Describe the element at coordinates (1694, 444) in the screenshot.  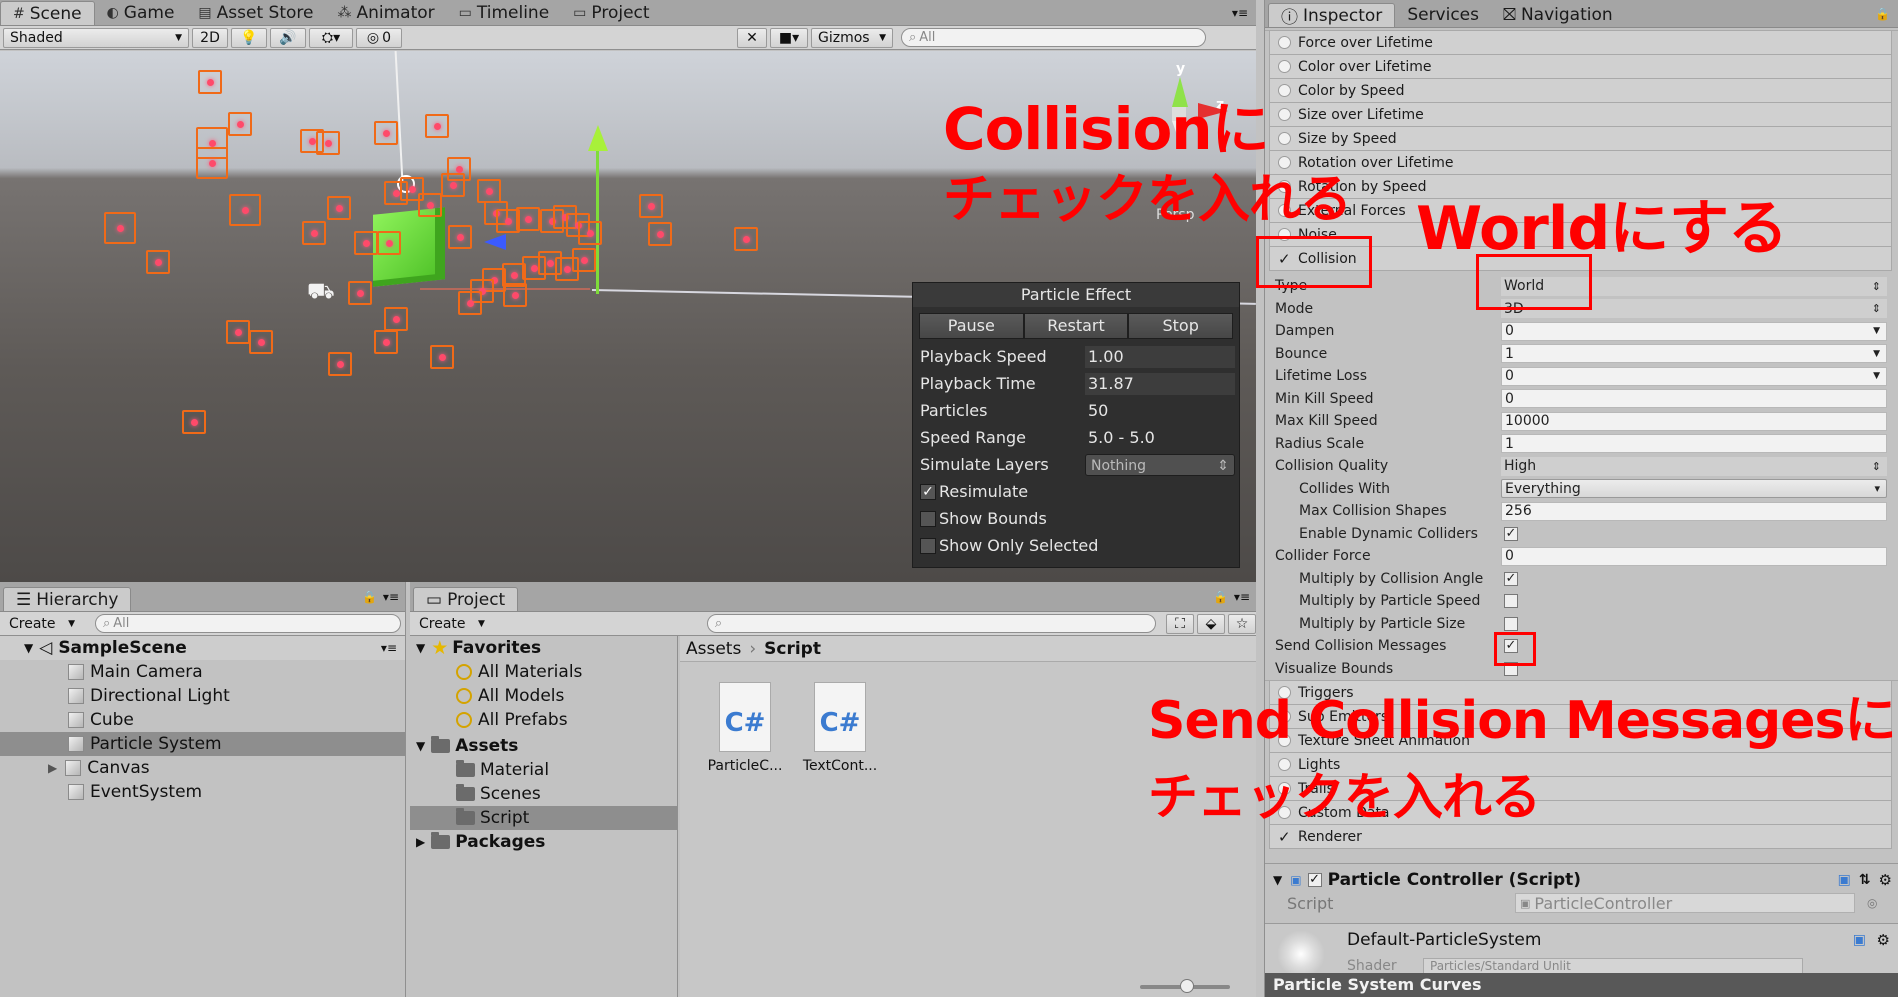
I see `prop-field: 1` at that location.